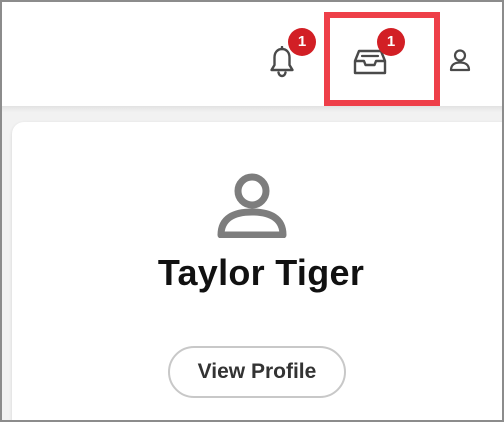  What do you see at coordinates (261, 272) in the screenshot?
I see `profile-name: Taylor Tiger` at bounding box center [261, 272].